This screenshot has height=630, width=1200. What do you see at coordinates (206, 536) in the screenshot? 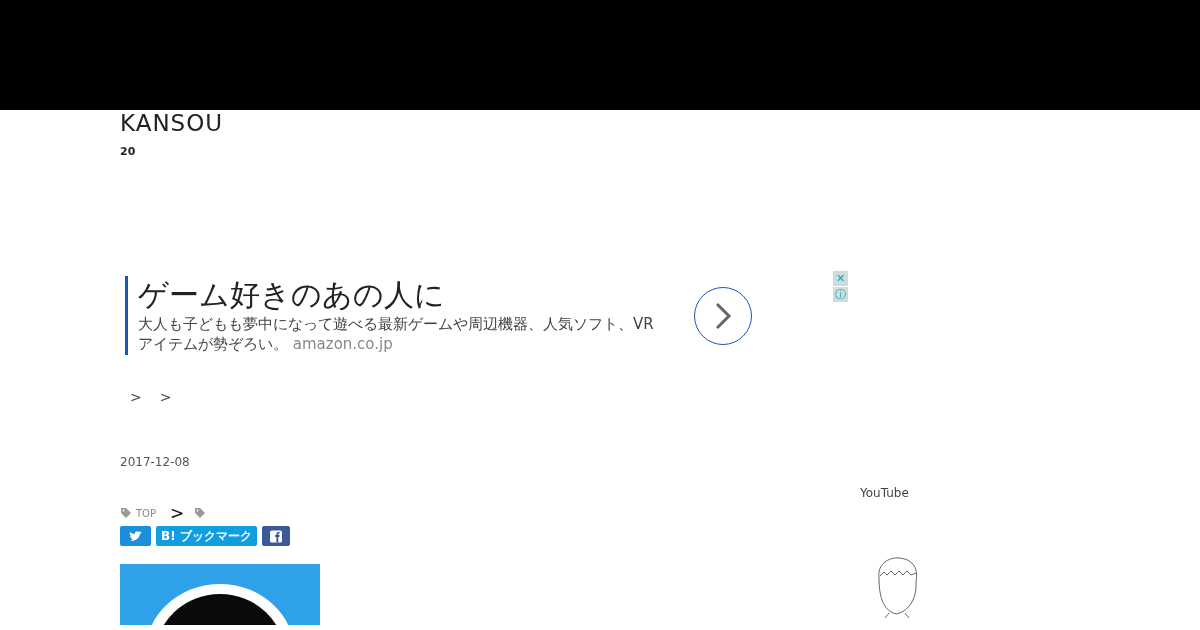
I see `bookmark-button: B! ブックマーク` at bounding box center [206, 536].